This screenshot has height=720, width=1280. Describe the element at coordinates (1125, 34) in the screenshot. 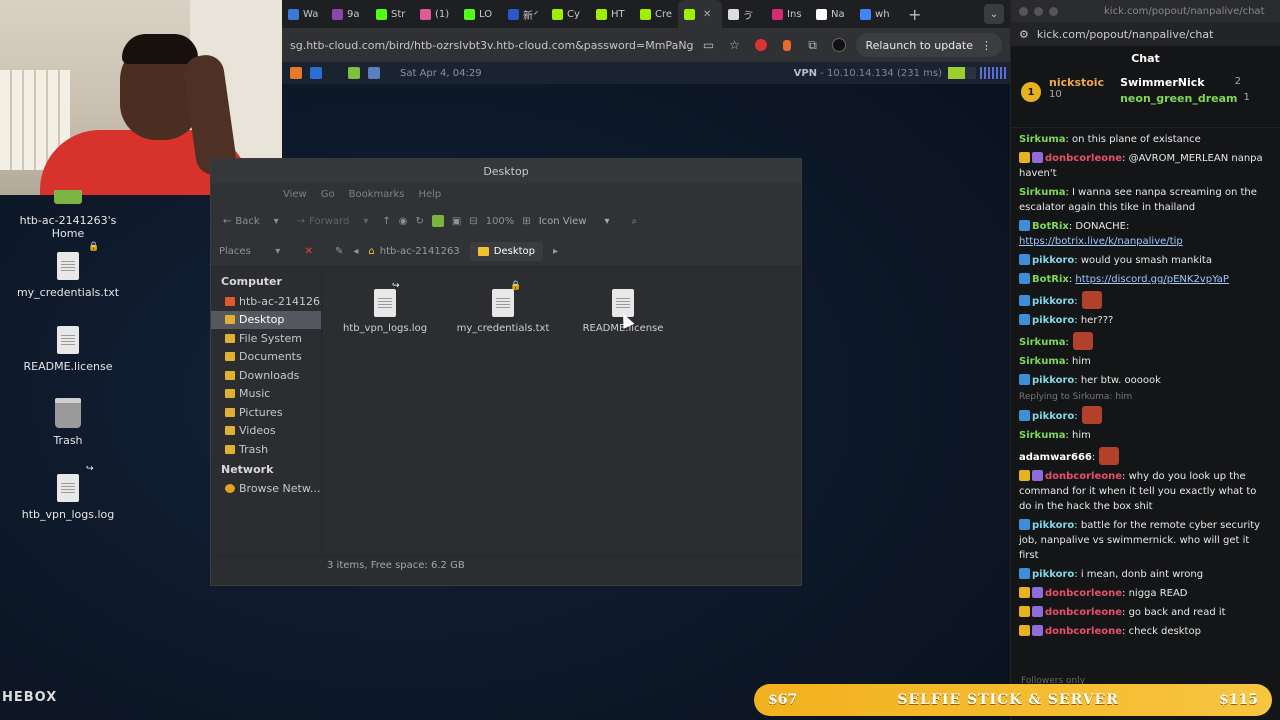

I see `chat-url: kick.com/popout/nanpalive/chat` at that location.